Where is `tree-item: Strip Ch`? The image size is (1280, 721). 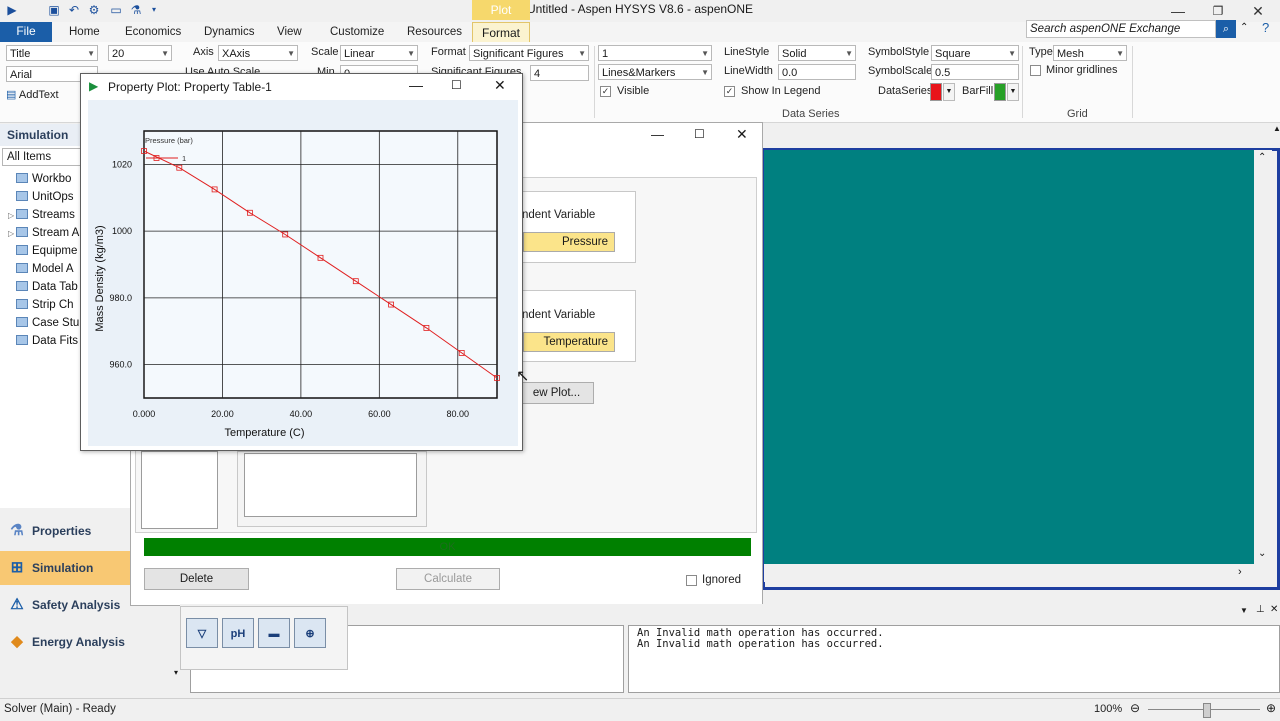 tree-item: Strip Ch is located at coordinates (41, 305).